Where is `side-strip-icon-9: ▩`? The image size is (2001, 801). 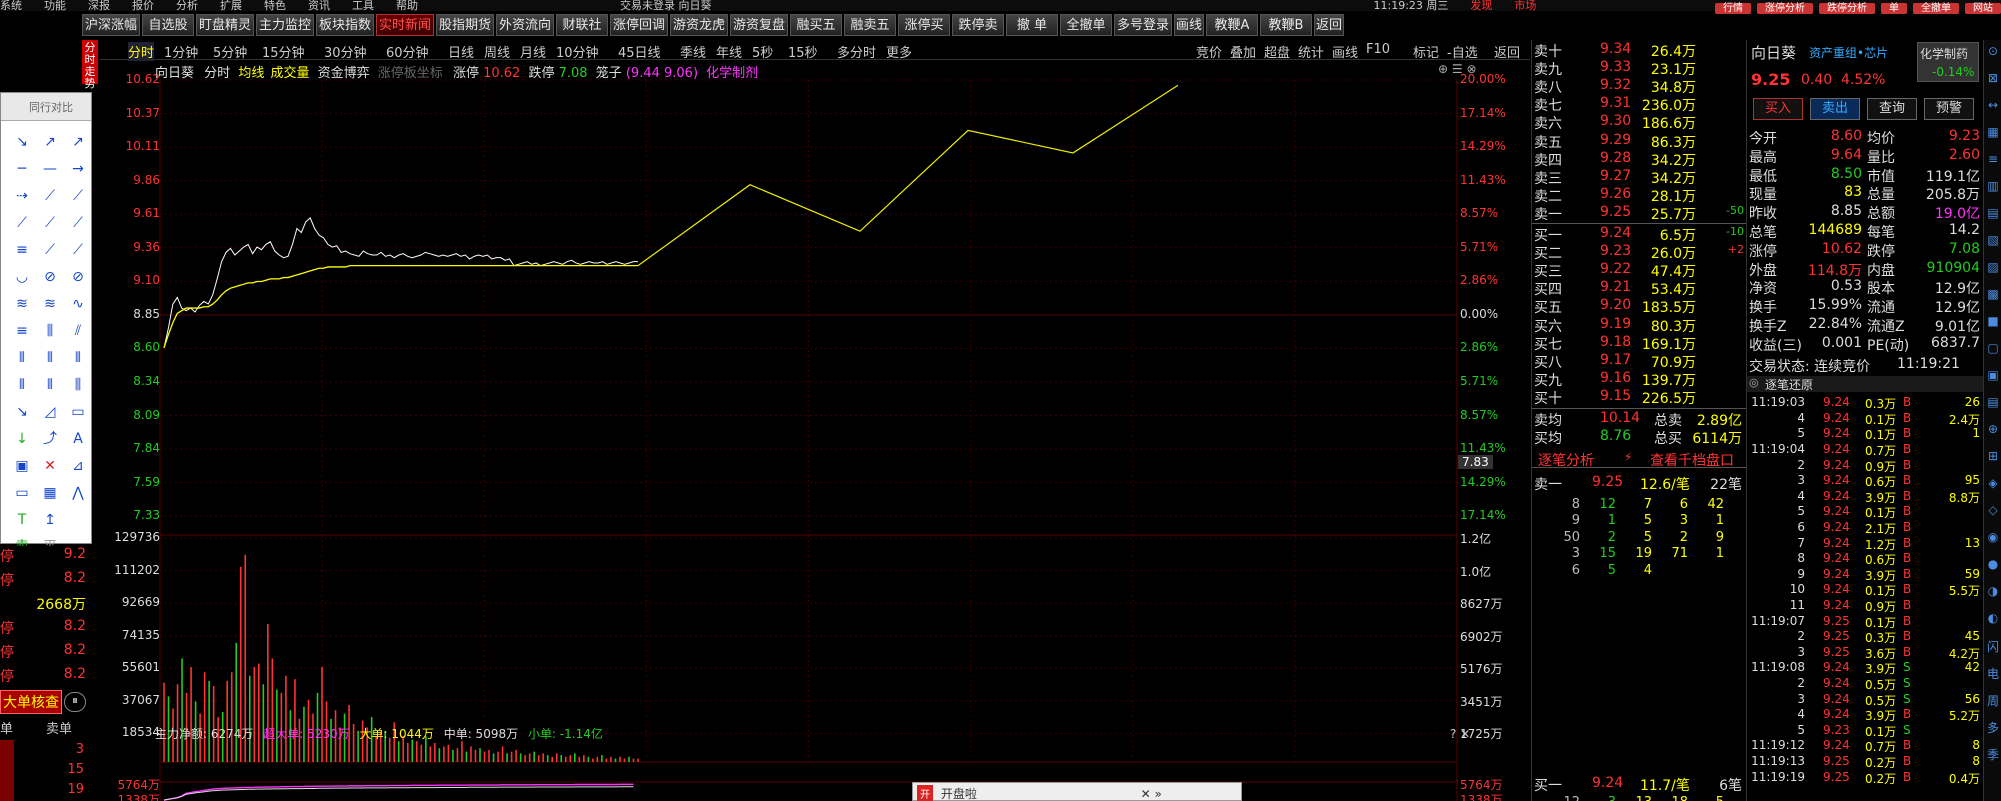
side-strip-icon-9: ▩ is located at coordinates (1993, 295).